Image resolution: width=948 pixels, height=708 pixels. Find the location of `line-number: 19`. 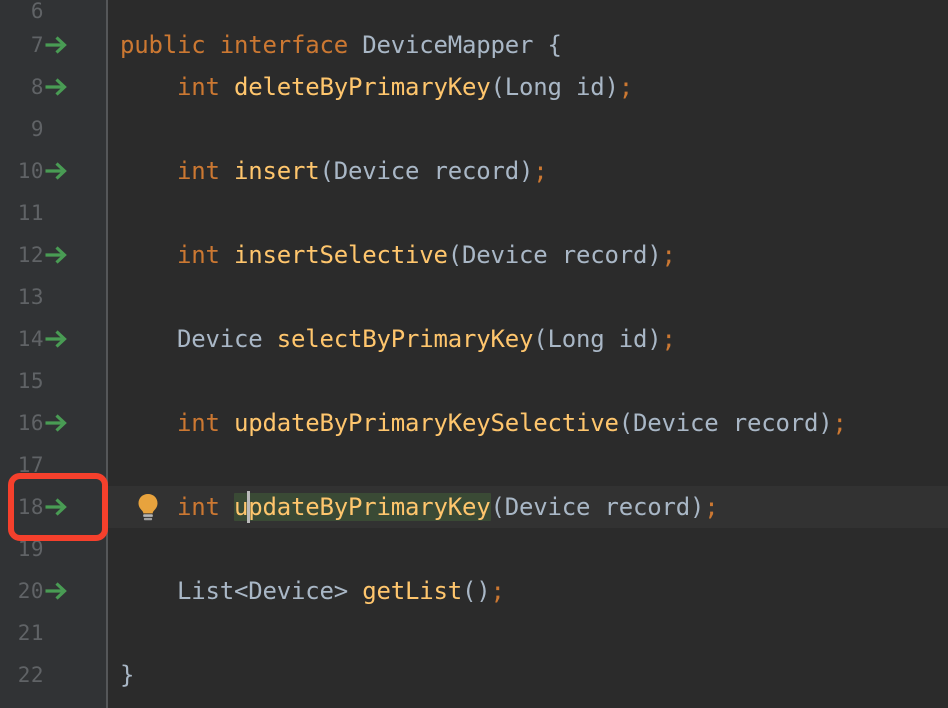

line-number: 19 is located at coordinates (30, 549).